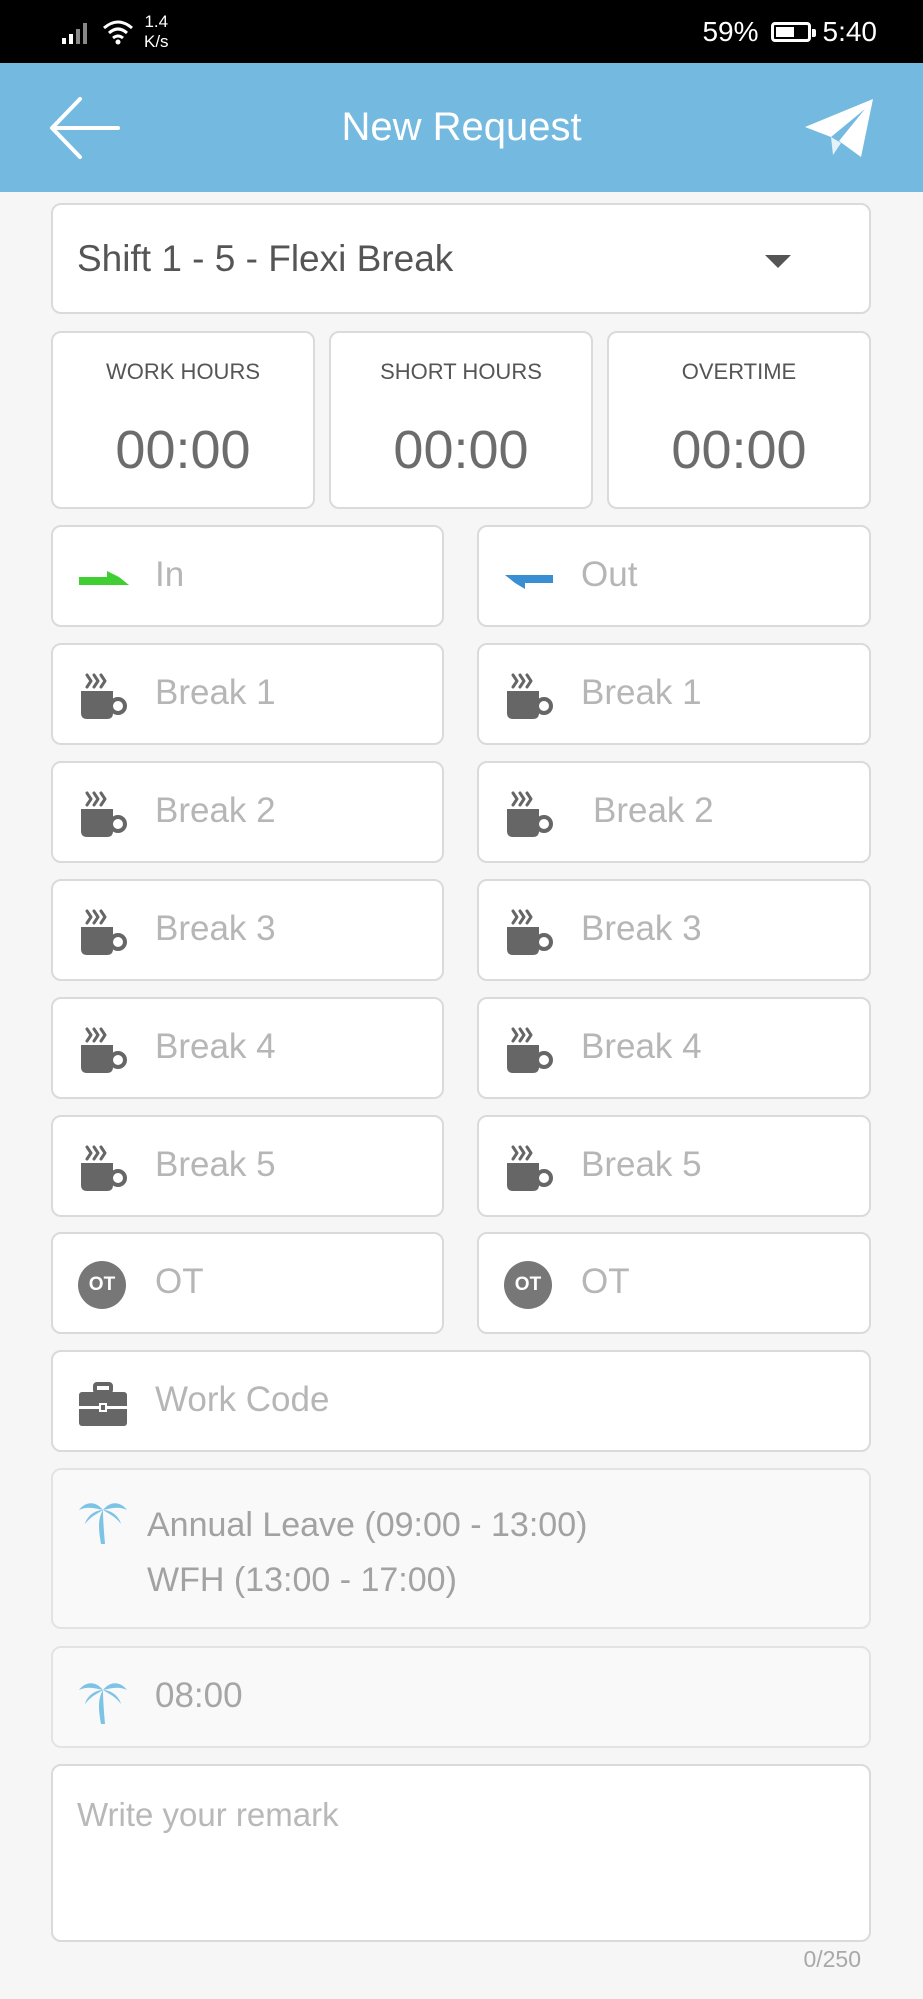 The width and height of the screenshot is (923, 1999). What do you see at coordinates (118, 32) in the screenshot?
I see `wifi-icon` at bounding box center [118, 32].